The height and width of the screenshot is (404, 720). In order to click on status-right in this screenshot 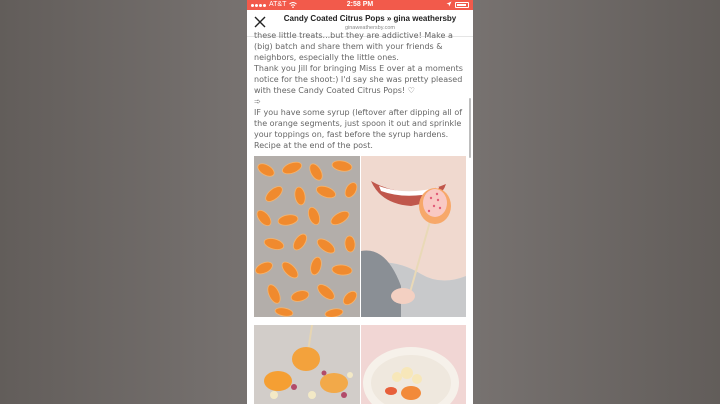, I will do `click(457, 4)`.